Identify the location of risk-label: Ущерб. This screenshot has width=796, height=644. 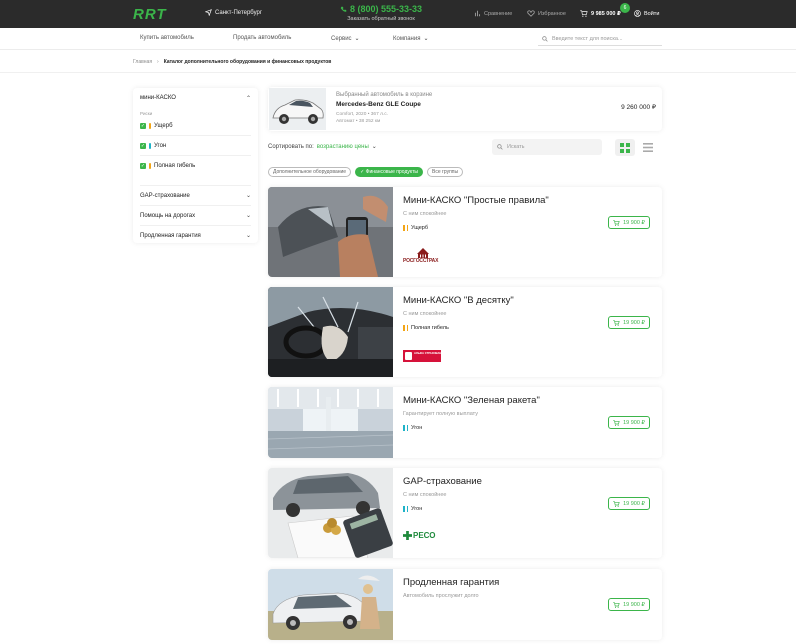
(163, 125).